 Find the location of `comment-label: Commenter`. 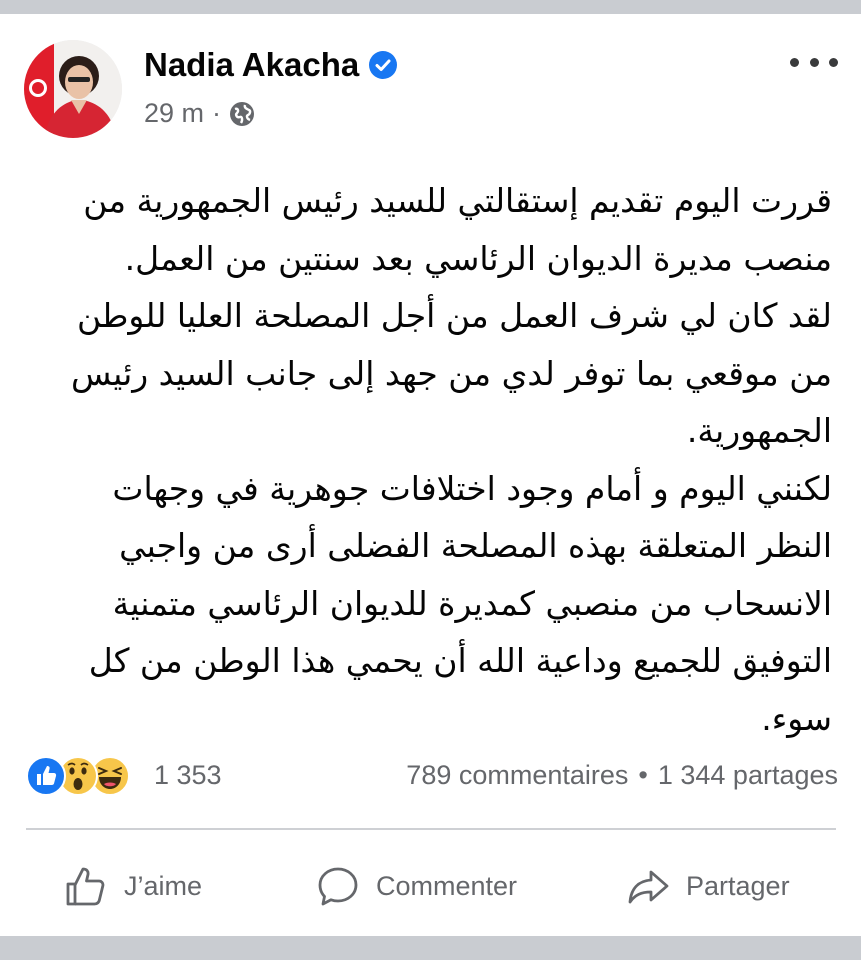

comment-label: Commenter is located at coordinates (447, 885).